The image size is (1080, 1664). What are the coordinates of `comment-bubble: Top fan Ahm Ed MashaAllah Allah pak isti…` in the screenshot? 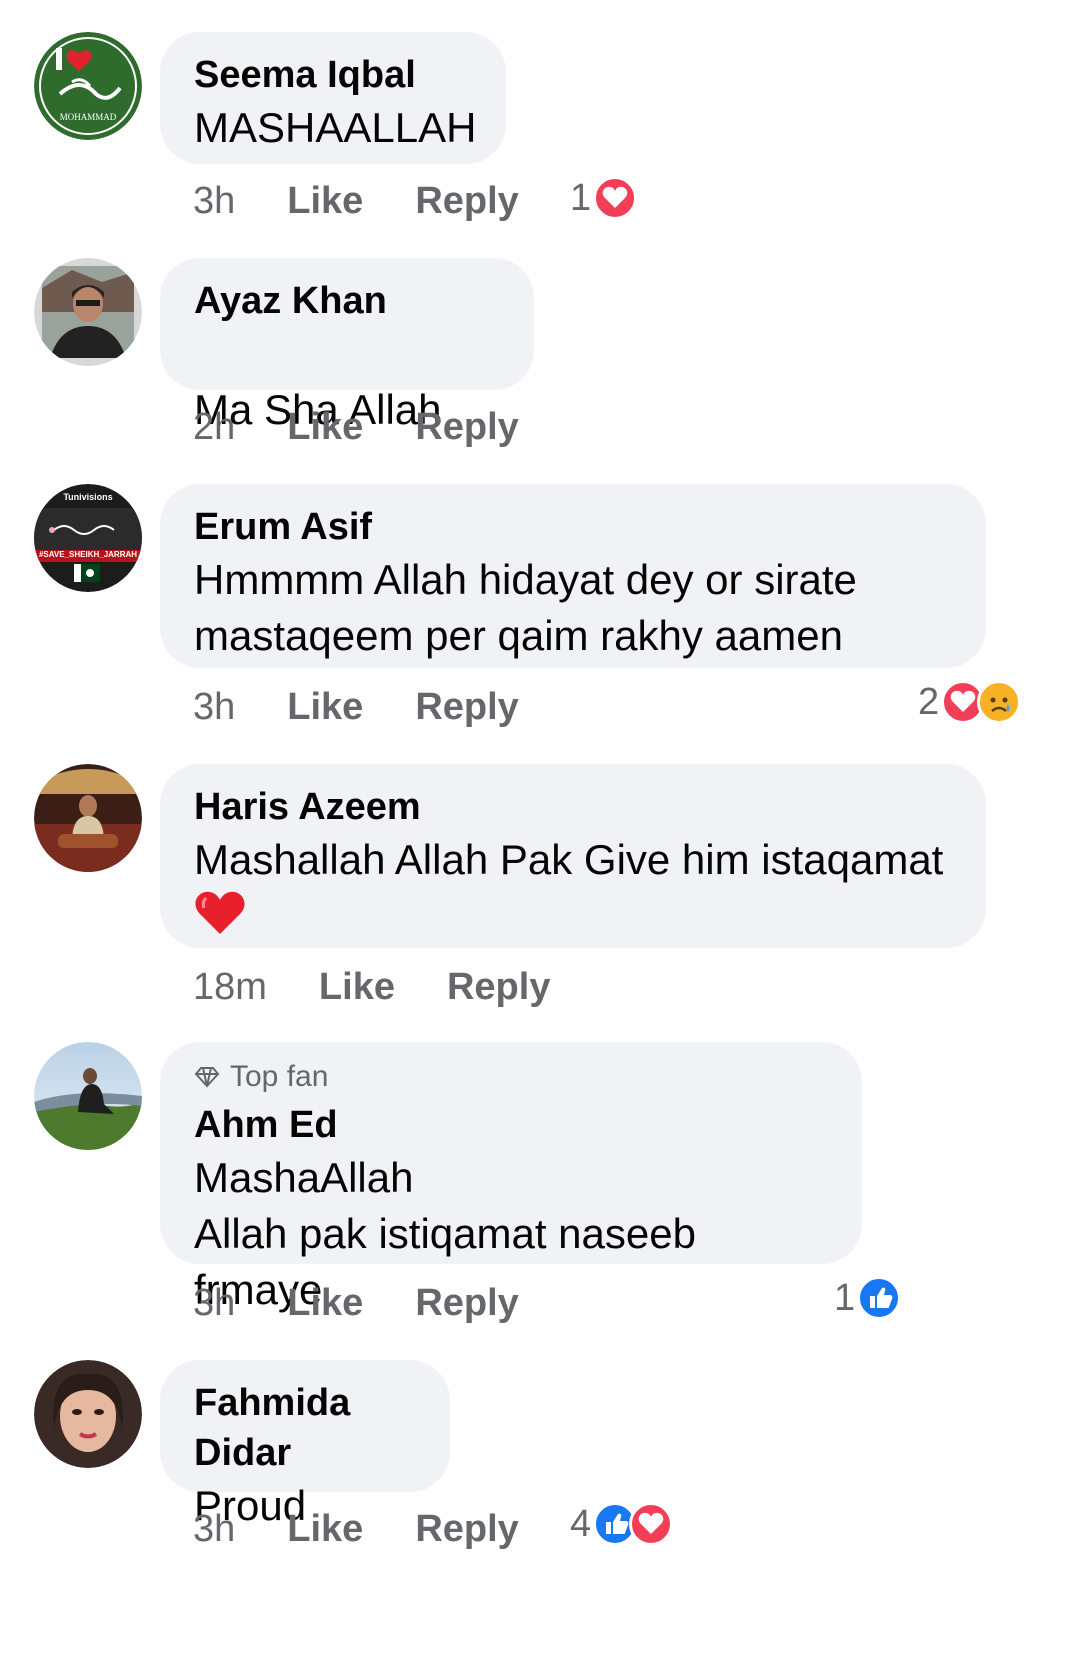 It's located at (511, 1177).